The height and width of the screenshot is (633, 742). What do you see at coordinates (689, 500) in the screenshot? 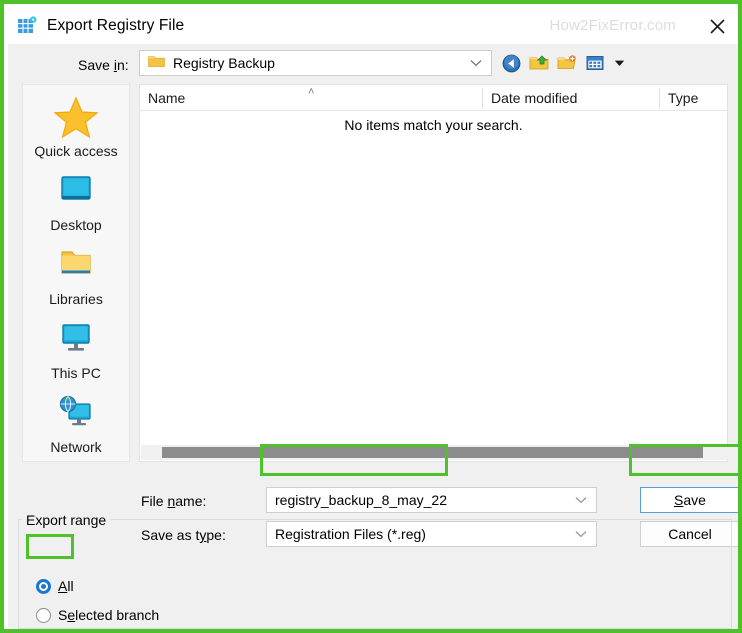
I see `save-button: Save` at bounding box center [689, 500].